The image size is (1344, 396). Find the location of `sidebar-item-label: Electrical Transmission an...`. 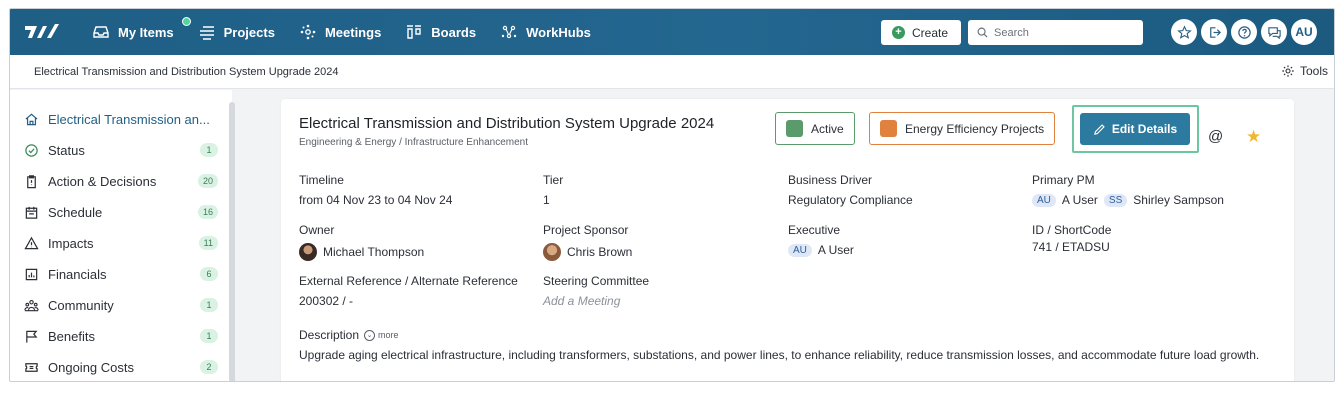

sidebar-item-label: Electrical Transmission an... is located at coordinates (129, 119).